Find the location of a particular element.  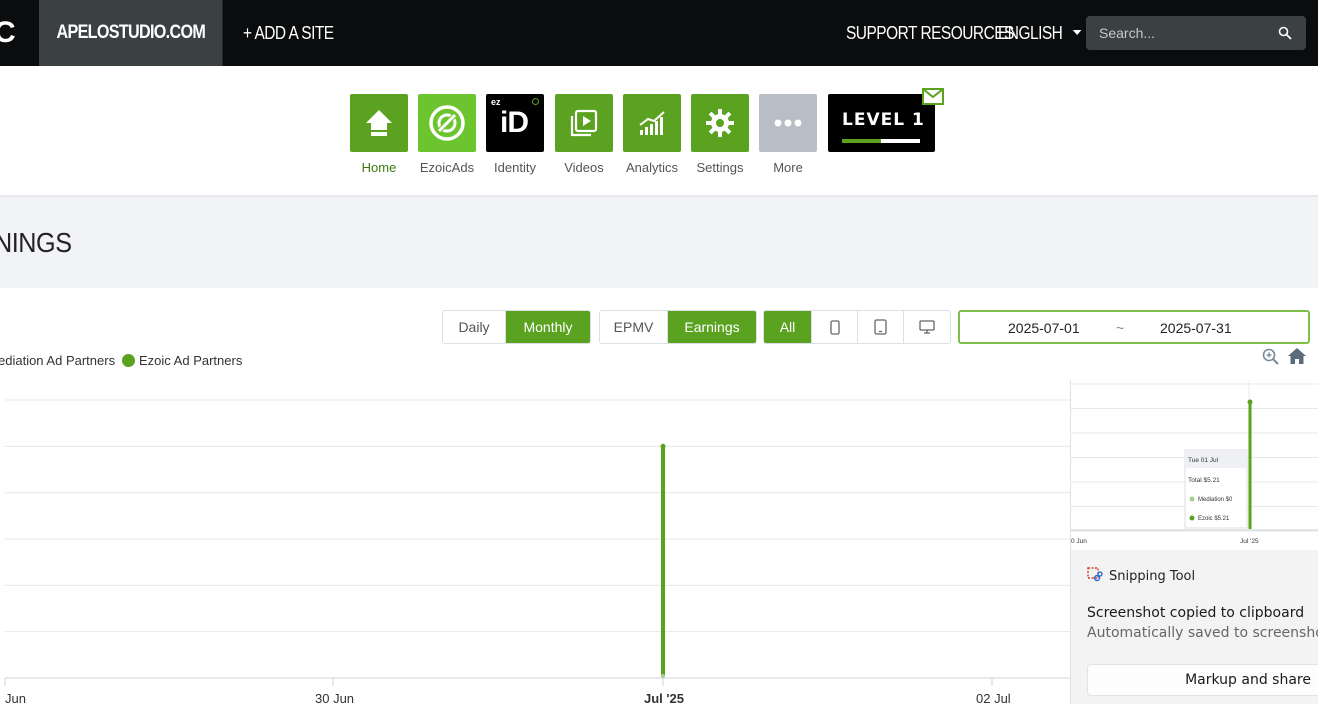

all-devices-button: All is located at coordinates (788, 327).